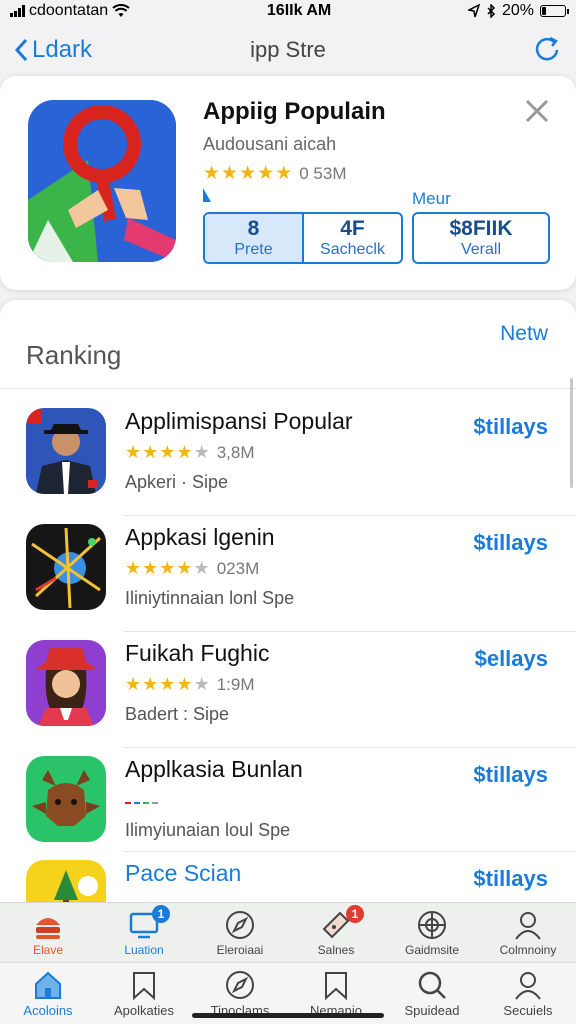  I want to click on signal-icon, so click(17, 11).